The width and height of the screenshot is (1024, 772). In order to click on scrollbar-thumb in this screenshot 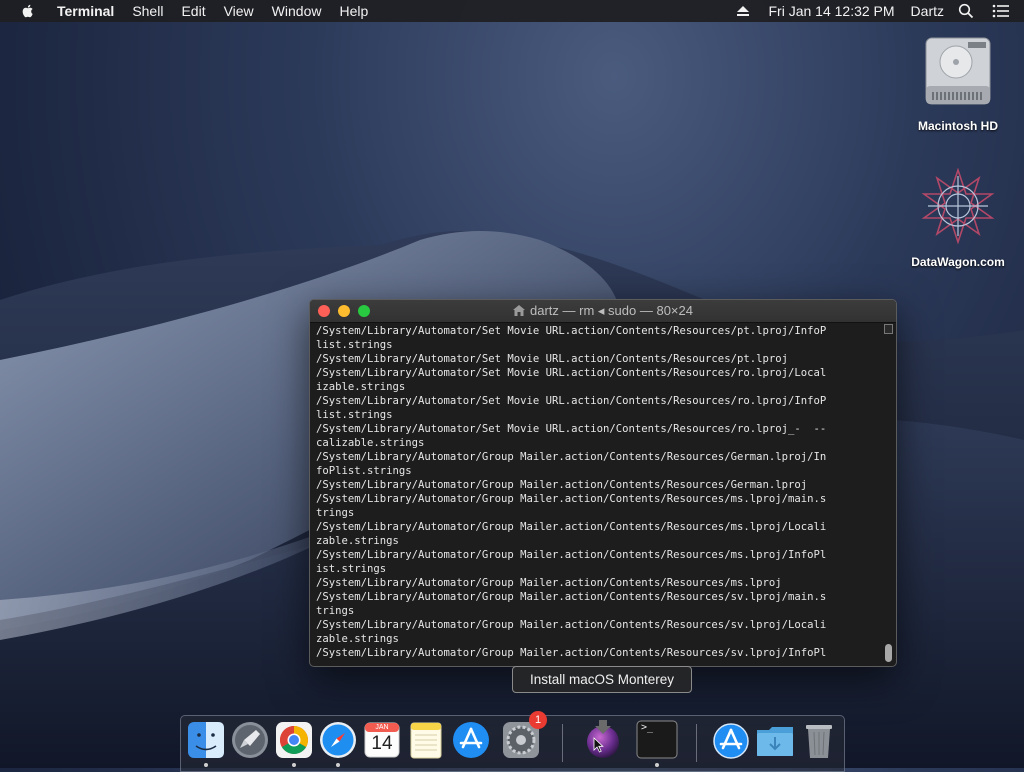, I will do `click(888, 653)`.